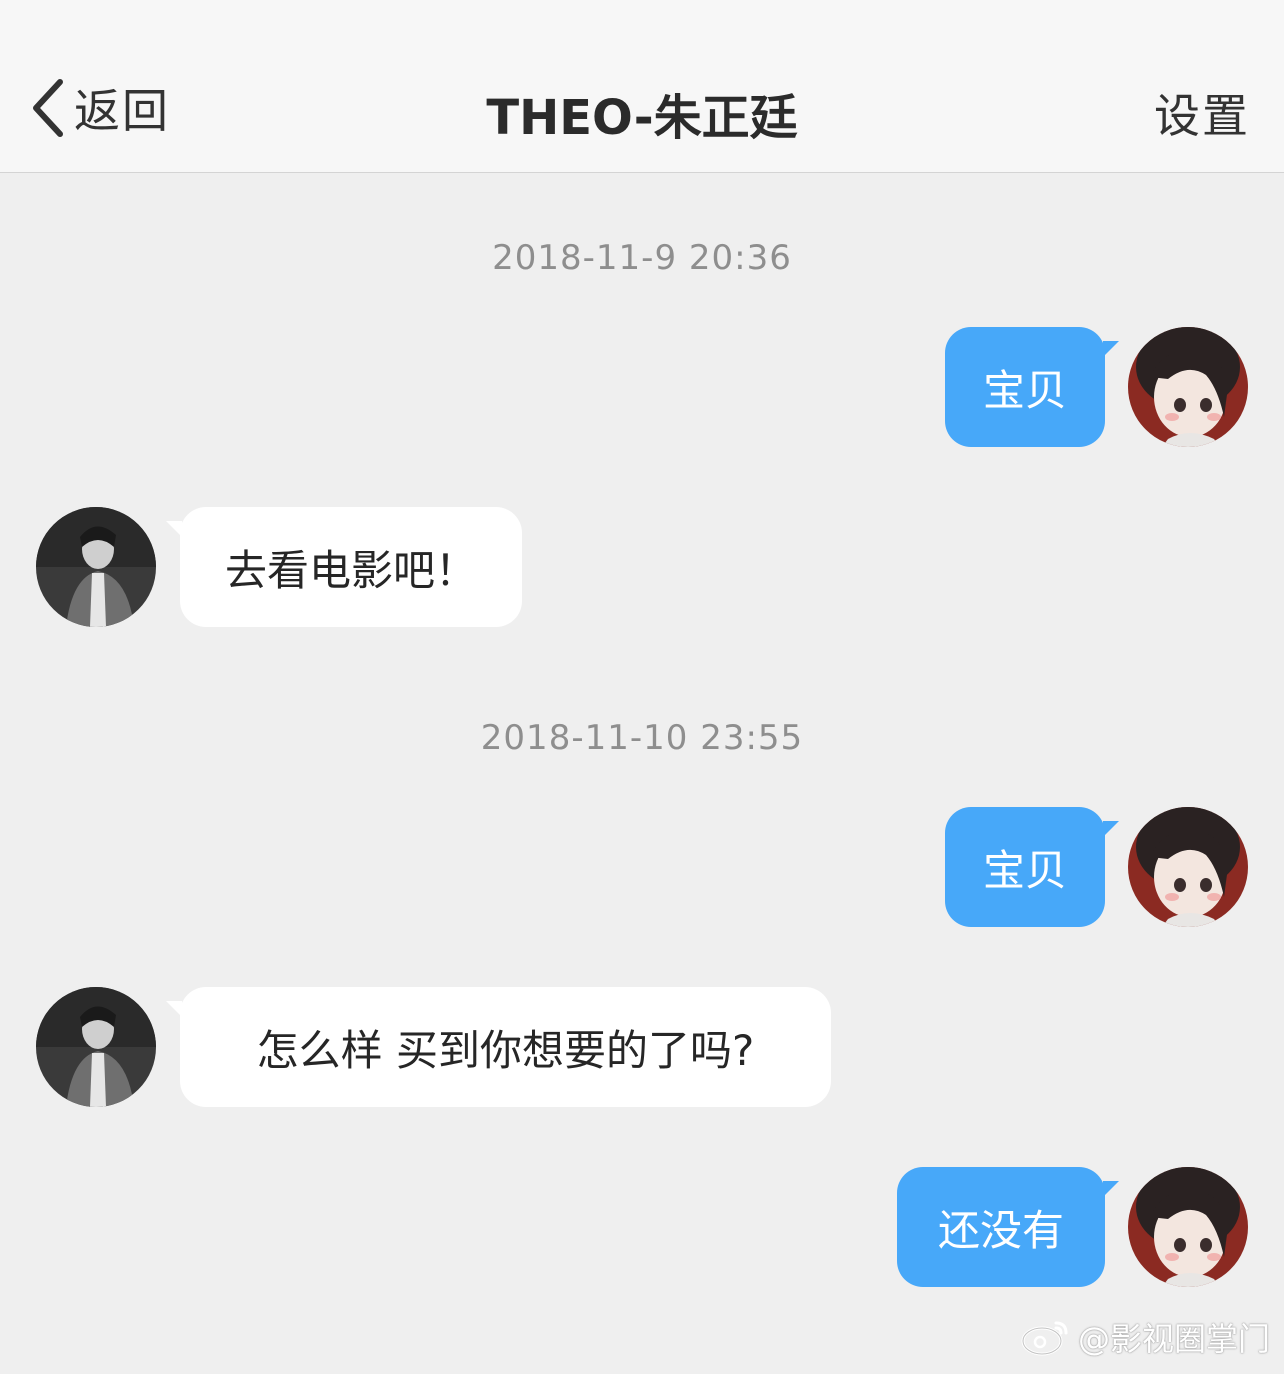 This screenshot has width=1284, height=1374. Describe the element at coordinates (642, 86) in the screenshot. I see `nav-bar: 返回 THEO-朱正廷 设置` at that location.